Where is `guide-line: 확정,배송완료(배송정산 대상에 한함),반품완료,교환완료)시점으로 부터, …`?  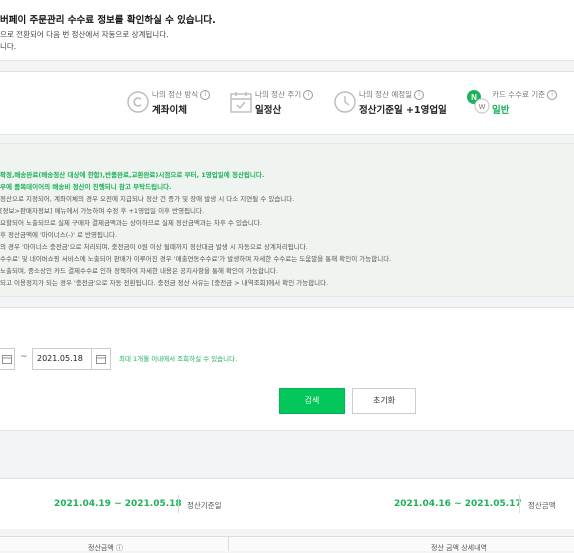 guide-line: 확정,배송완료(배송정산 대상에 한함),반품완료,교환완료)시점으로 부터, … is located at coordinates (132, 175).